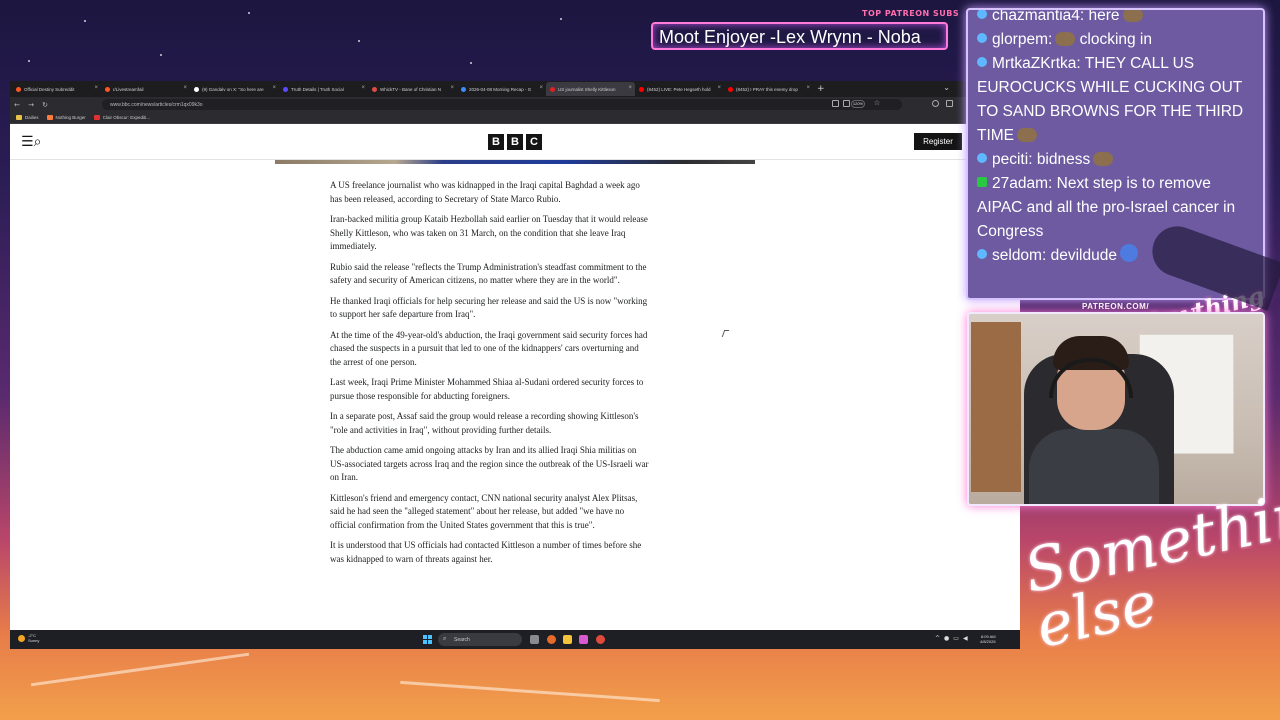 This screenshot has height=720, width=1280. I want to click on tab-label: r/Livestreamfail, so click(128, 89).